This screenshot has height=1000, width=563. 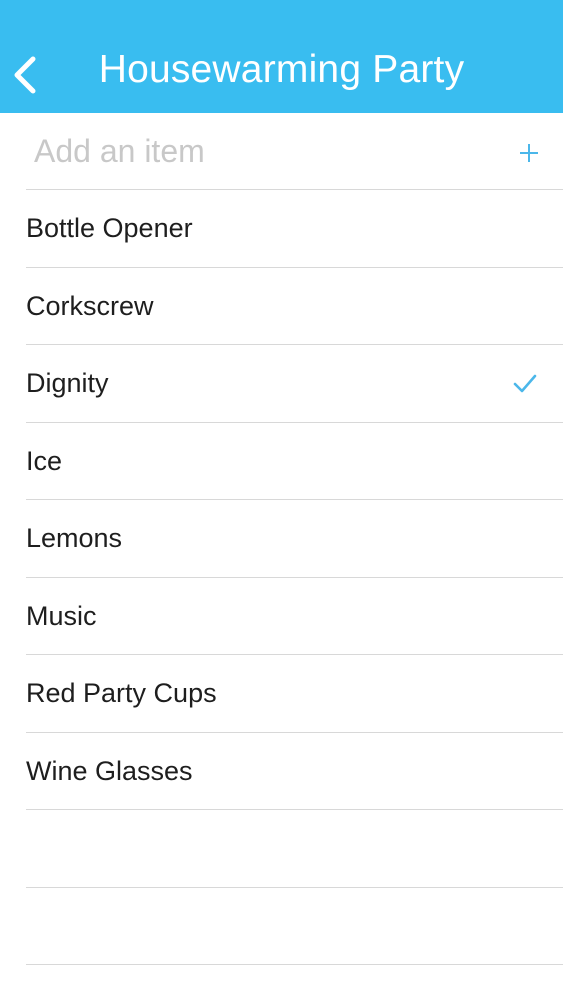 What do you see at coordinates (121, 693) in the screenshot?
I see `list-item-label: Red Party Cups` at bounding box center [121, 693].